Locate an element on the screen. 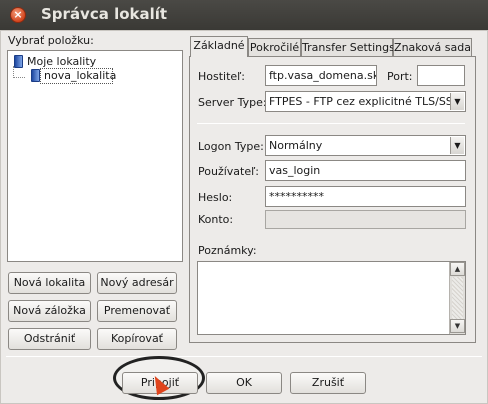 The width and height of the screenshot is (488, 404). host-input: ftp.vasa_domena.sk is located at coordinates (321, 75).